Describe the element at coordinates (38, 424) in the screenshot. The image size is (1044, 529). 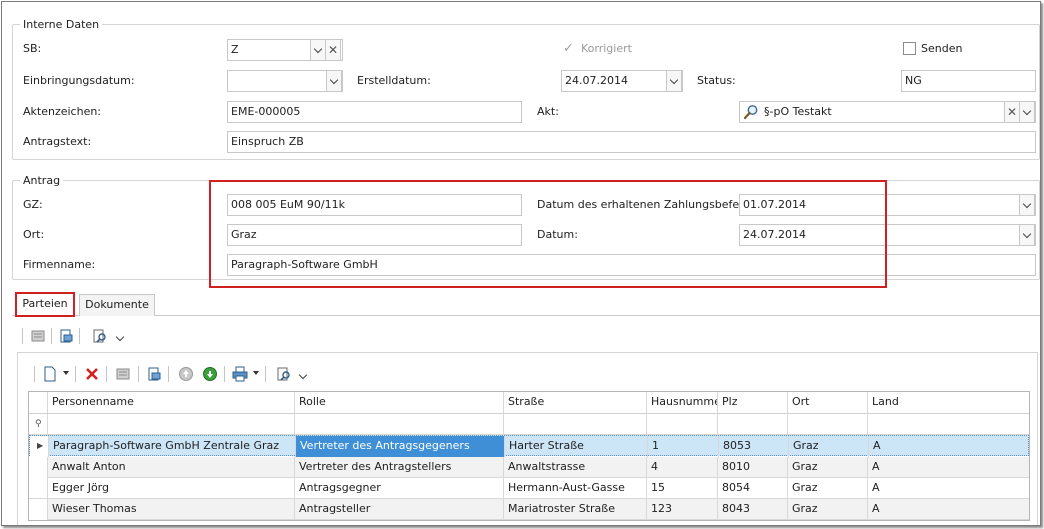
I see `filter-pin-icon: ⚲` at that location.